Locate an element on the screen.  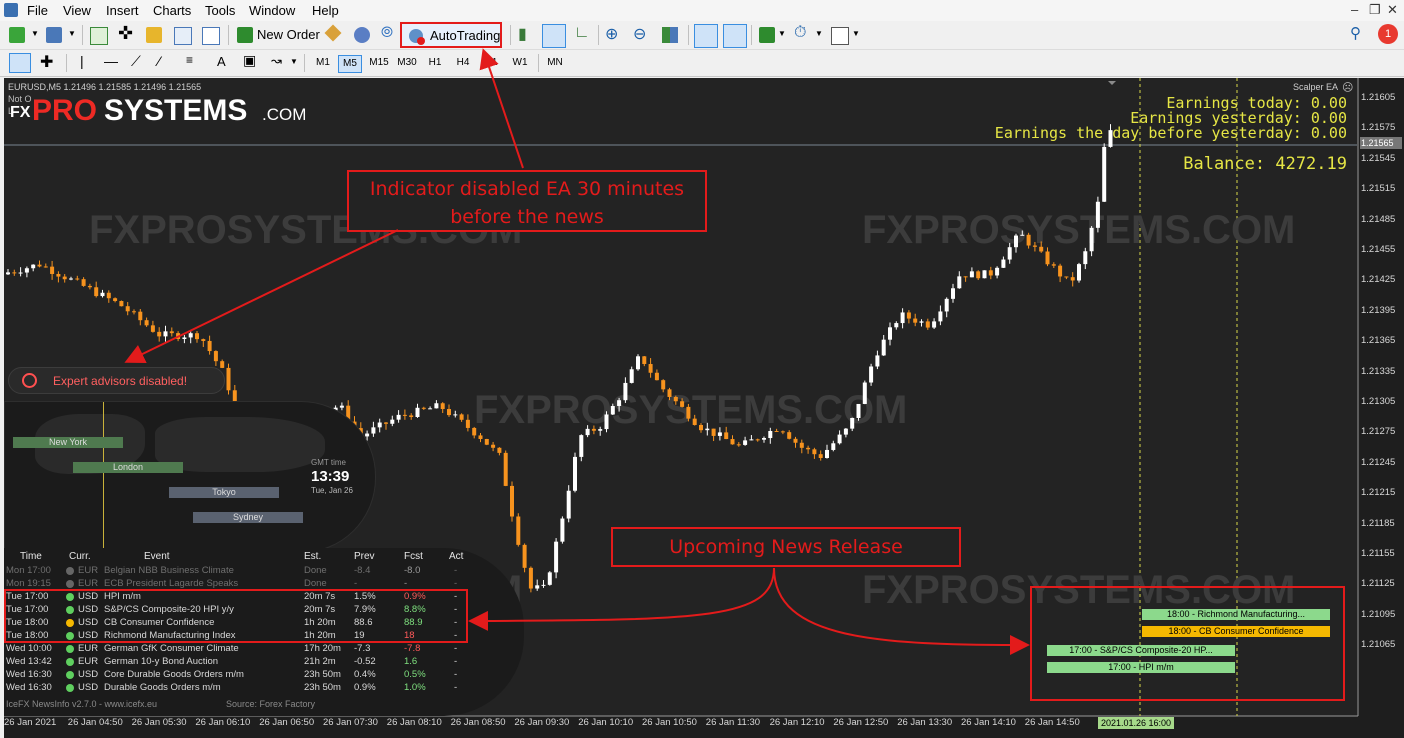
line-chart-icon: ∟ is located at coordinates (582, 33).